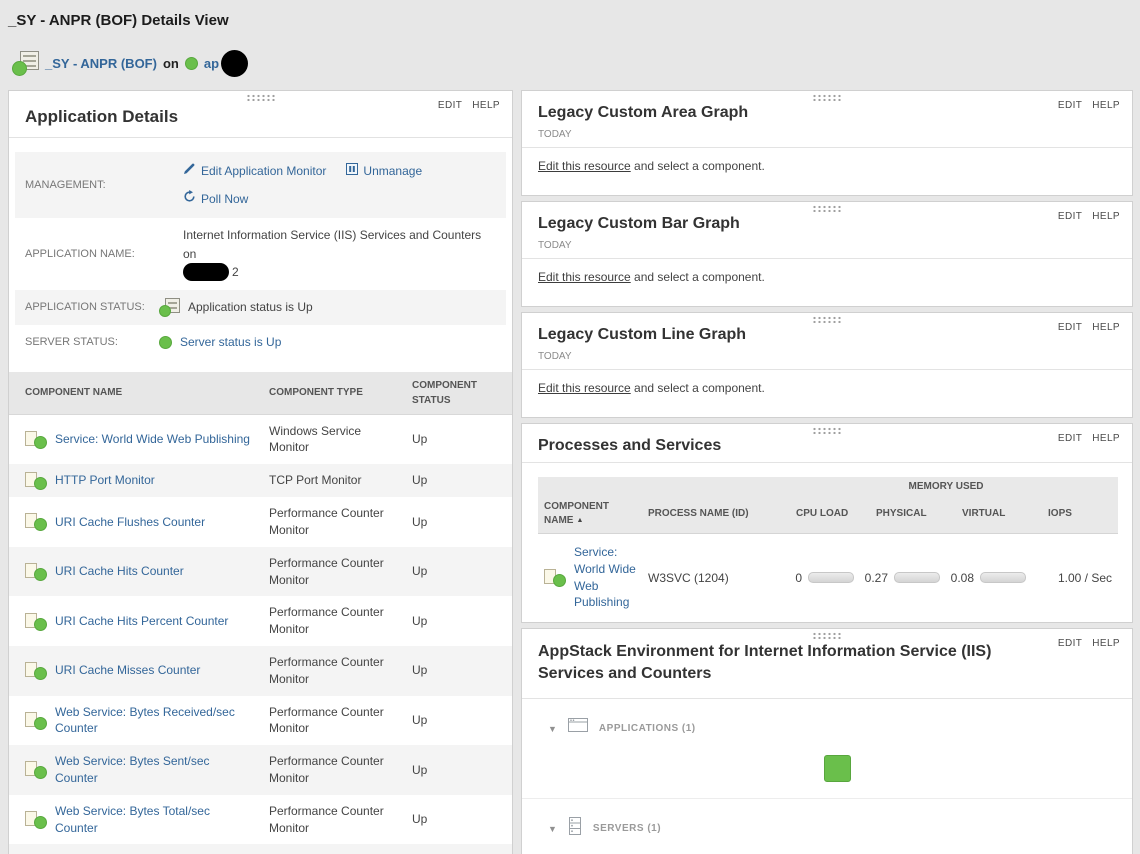 The width and height of the screenshot is (1140, 854). Describe the element at coordinates (642, 334) in the screenshot. I see `panel-title: Legacy Custom Line Graph` at that location.